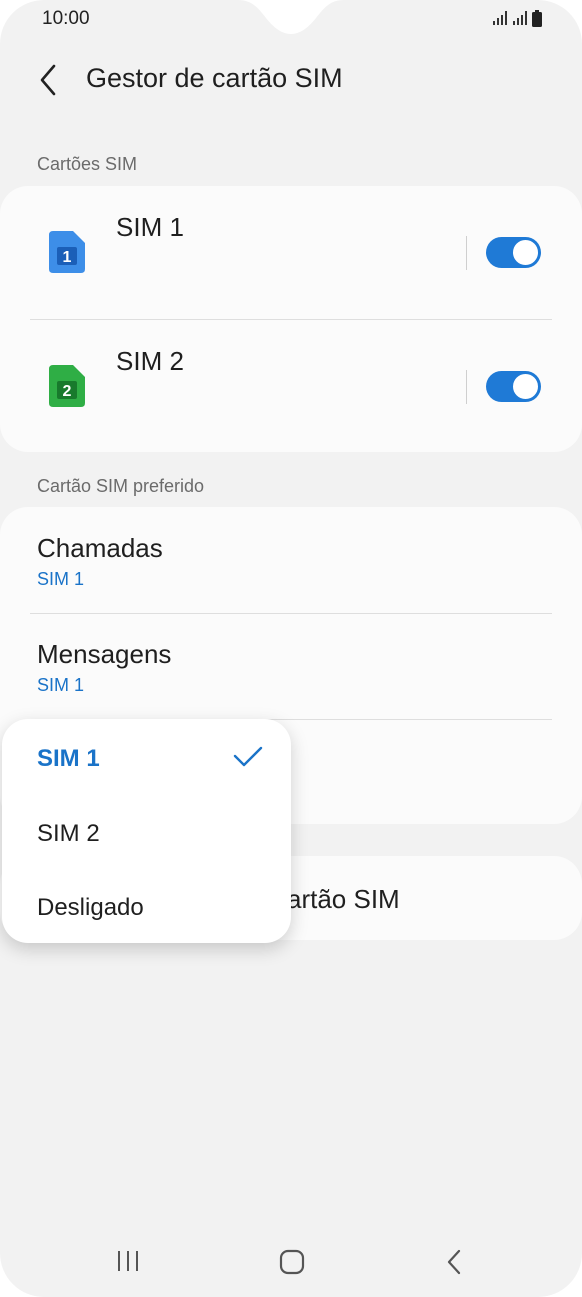 The height and width of the screenshot is (1297, 582). What do you see at coordinates (513, 386) in the screenshot?
I see `sim-2-toggle` at bounding box center [513, 386].